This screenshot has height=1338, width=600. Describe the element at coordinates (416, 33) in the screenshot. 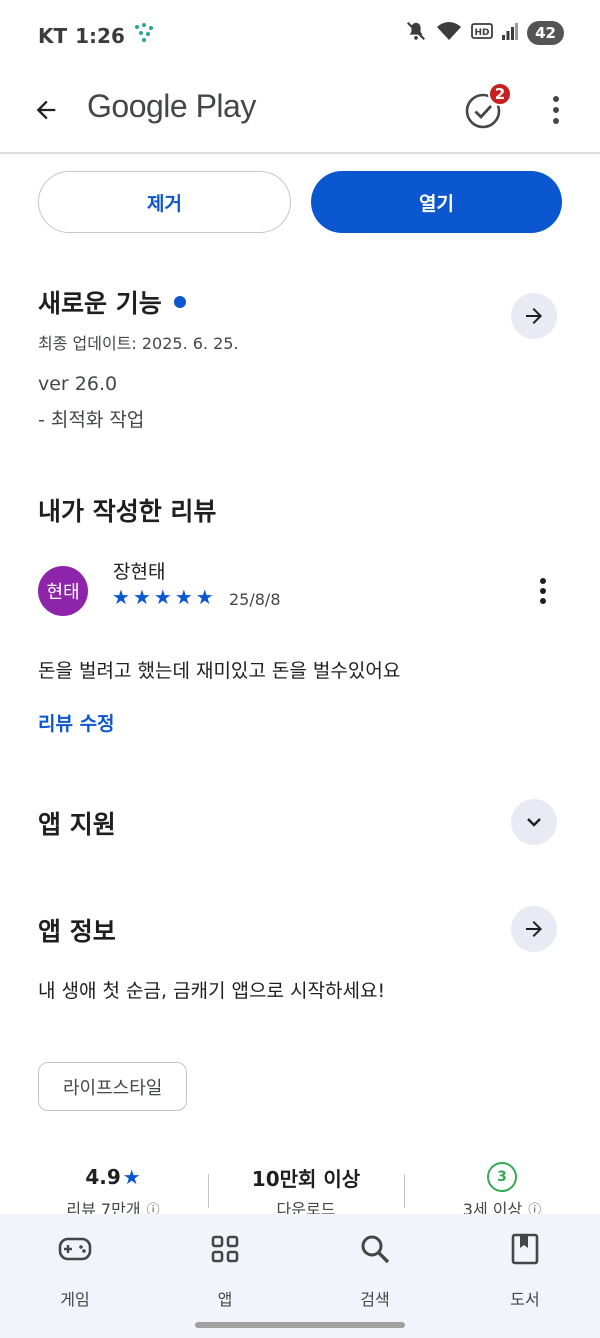

I see `mute-icon` at that location.